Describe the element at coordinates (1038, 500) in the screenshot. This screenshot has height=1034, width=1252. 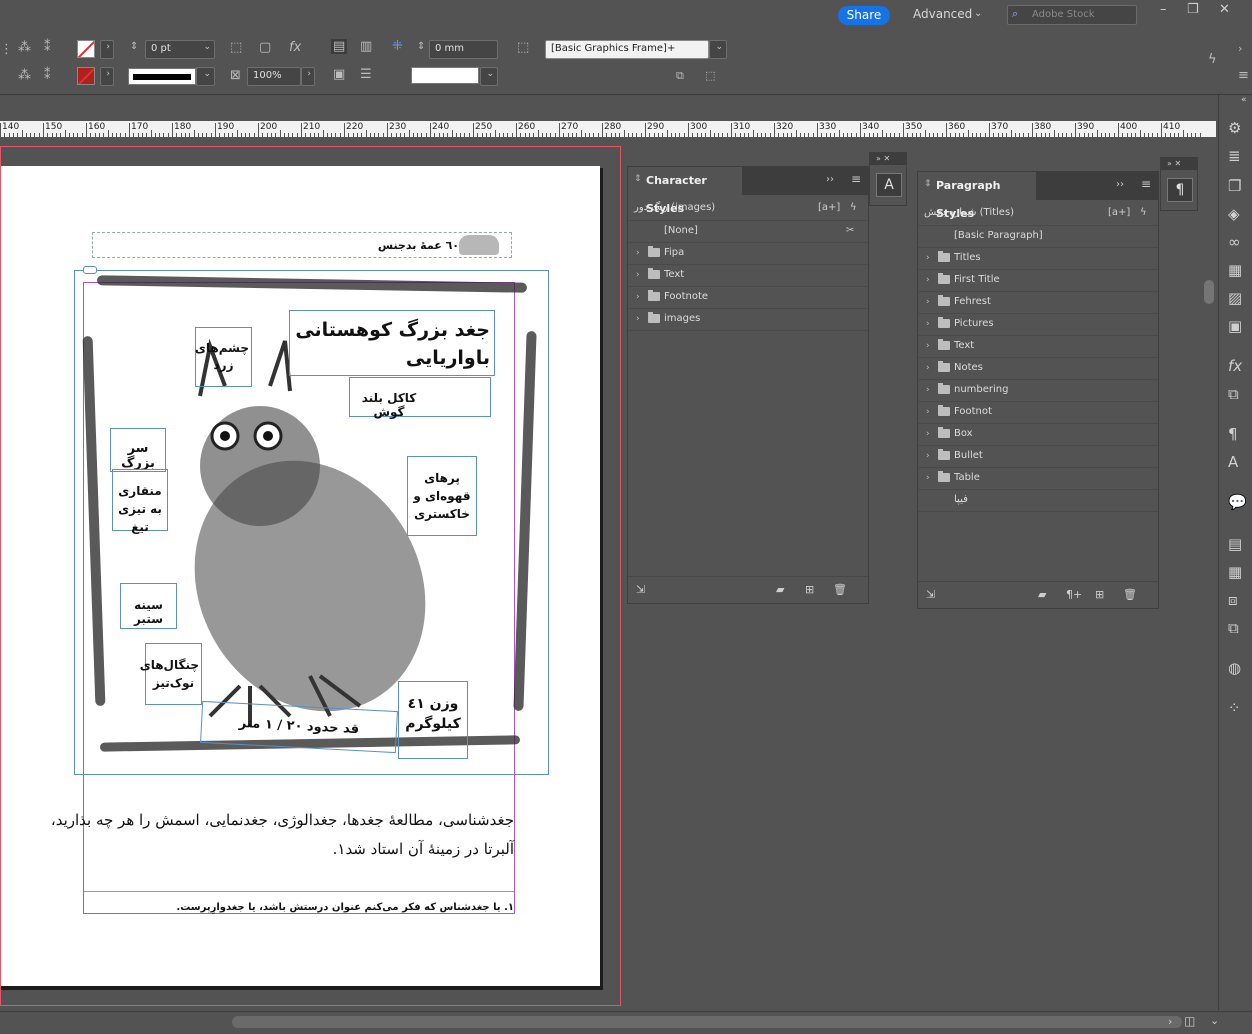
I see `paragraph-style-item: فیپا` at that location.